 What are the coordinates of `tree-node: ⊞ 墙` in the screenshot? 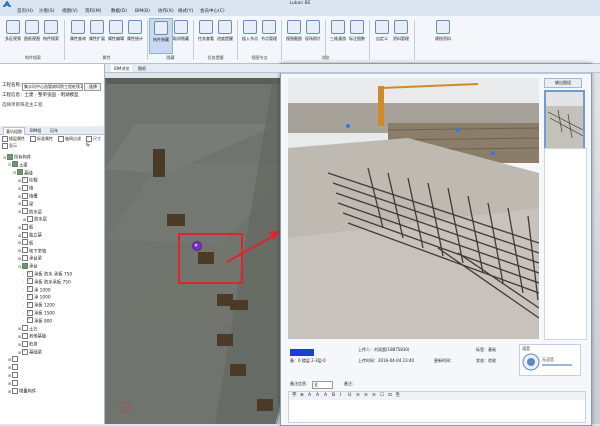 It's located at (25, 188).